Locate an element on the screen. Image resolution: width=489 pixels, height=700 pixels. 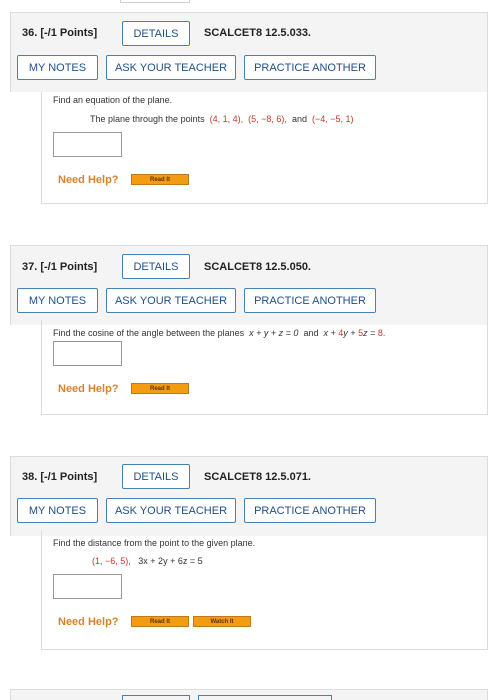
button-partial is located at coordinates (265, 697).